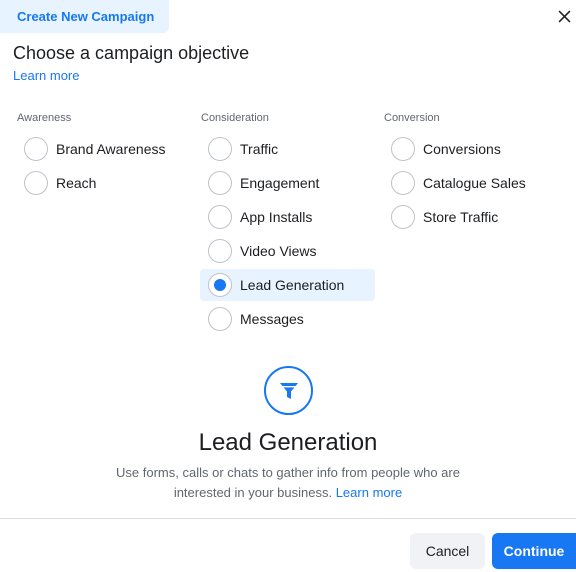  What do you see at coordinates (447, 551) in the screenshot?
I see `cancel-button: Cancel` at bounding box center [447, 551].